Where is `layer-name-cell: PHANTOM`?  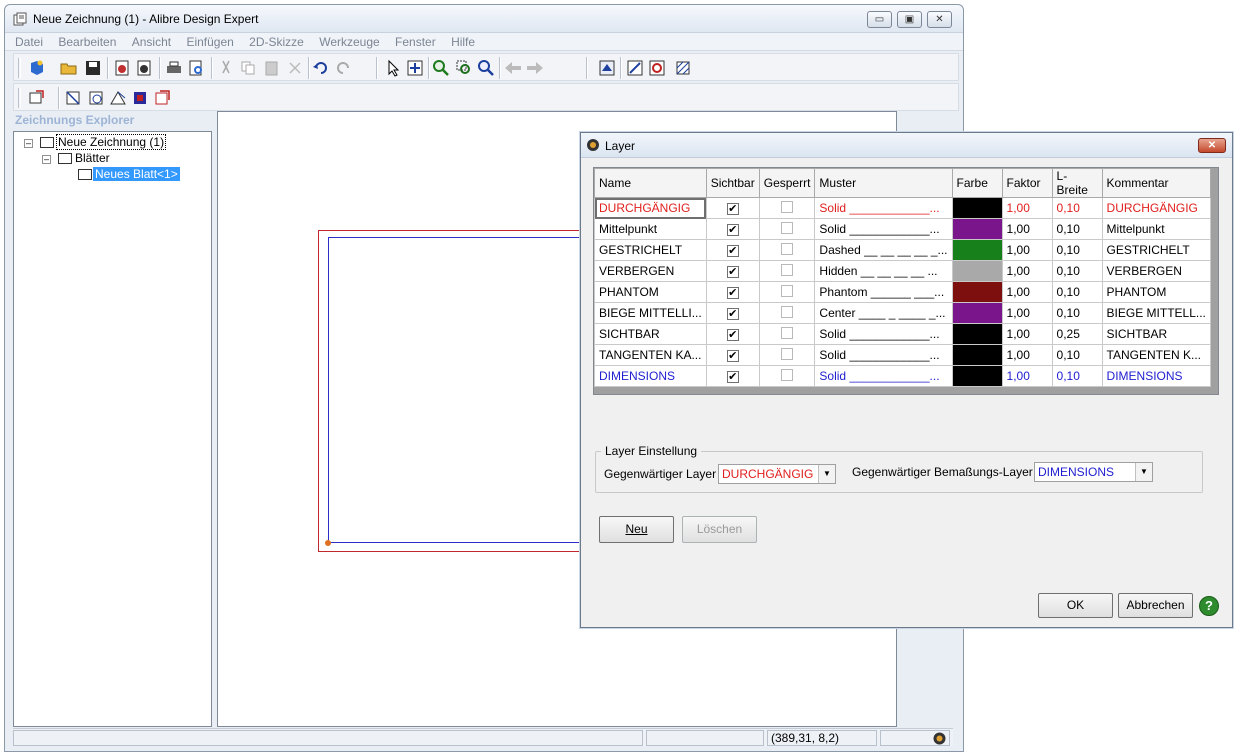 layer-name-cell: PHANTOM is located at coordinates (650, 292).